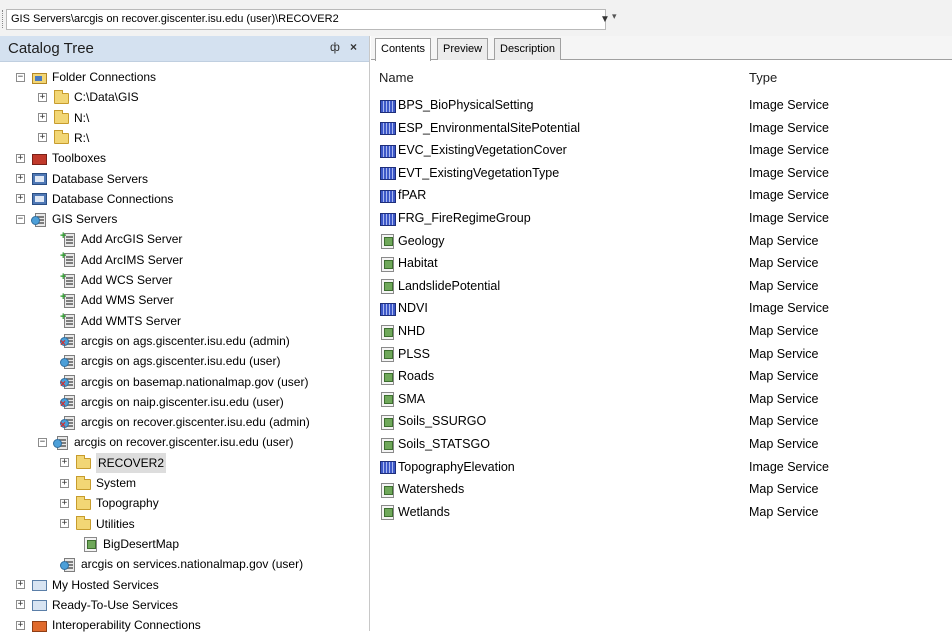 The height and width of the screenshot is (635, 952). What do you see at coordinates (63, 118) in the screenshot?
I see `tree-item: + N:\` at bounding box center [63, 118].